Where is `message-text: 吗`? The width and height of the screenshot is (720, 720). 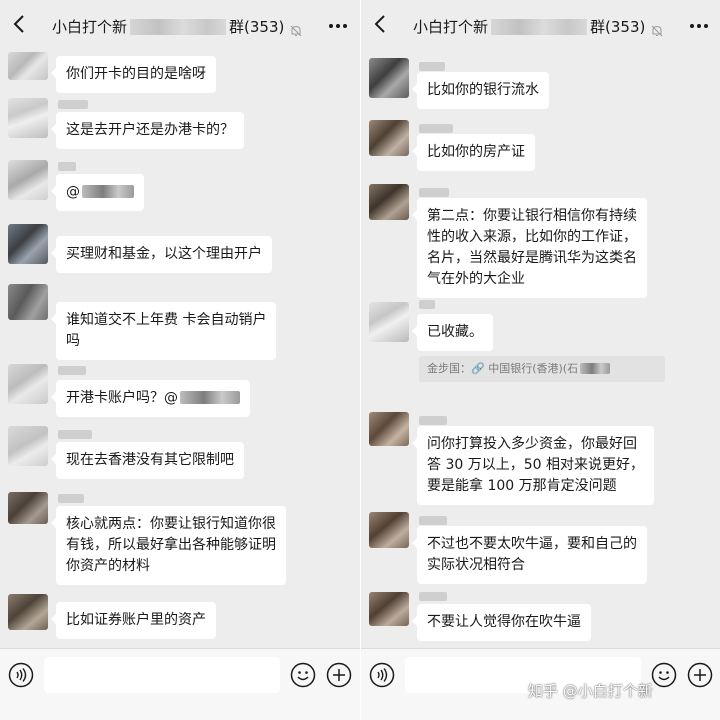
message-text: 吗 is located at coordinates (73, 341).